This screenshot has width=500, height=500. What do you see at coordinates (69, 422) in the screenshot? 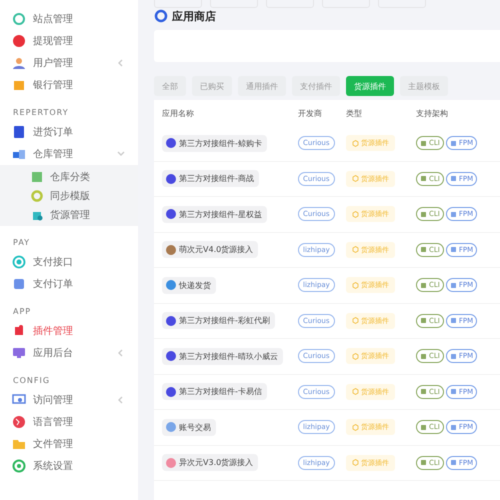
I see `sidebar-item: 语言管理` at bounding box center [69, 422].